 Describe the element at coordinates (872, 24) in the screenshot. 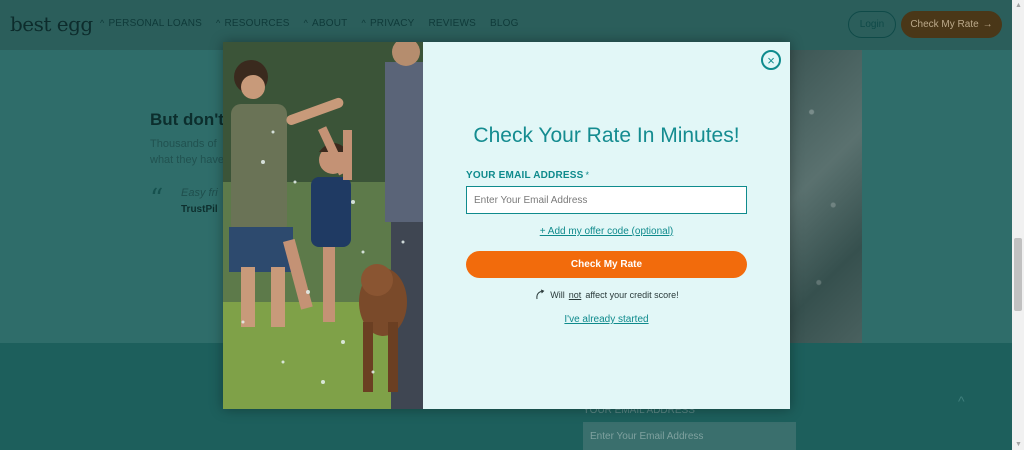

I see `login-button: Login` at that location.